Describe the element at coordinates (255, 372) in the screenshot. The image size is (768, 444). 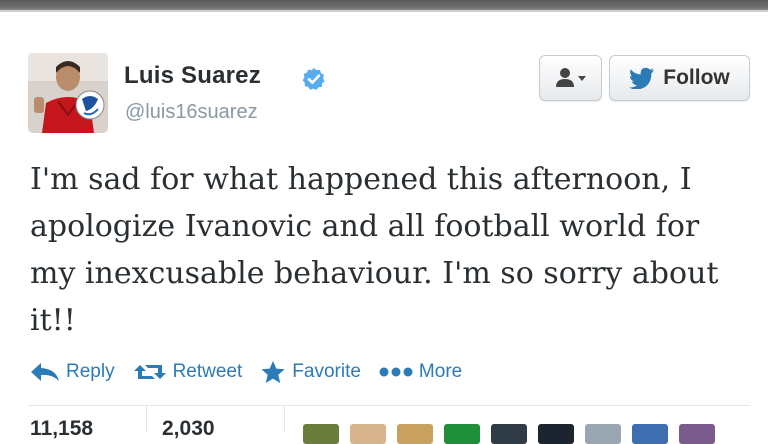
I see `tweet-actions: Reply Retweet Favorite More` at that location.